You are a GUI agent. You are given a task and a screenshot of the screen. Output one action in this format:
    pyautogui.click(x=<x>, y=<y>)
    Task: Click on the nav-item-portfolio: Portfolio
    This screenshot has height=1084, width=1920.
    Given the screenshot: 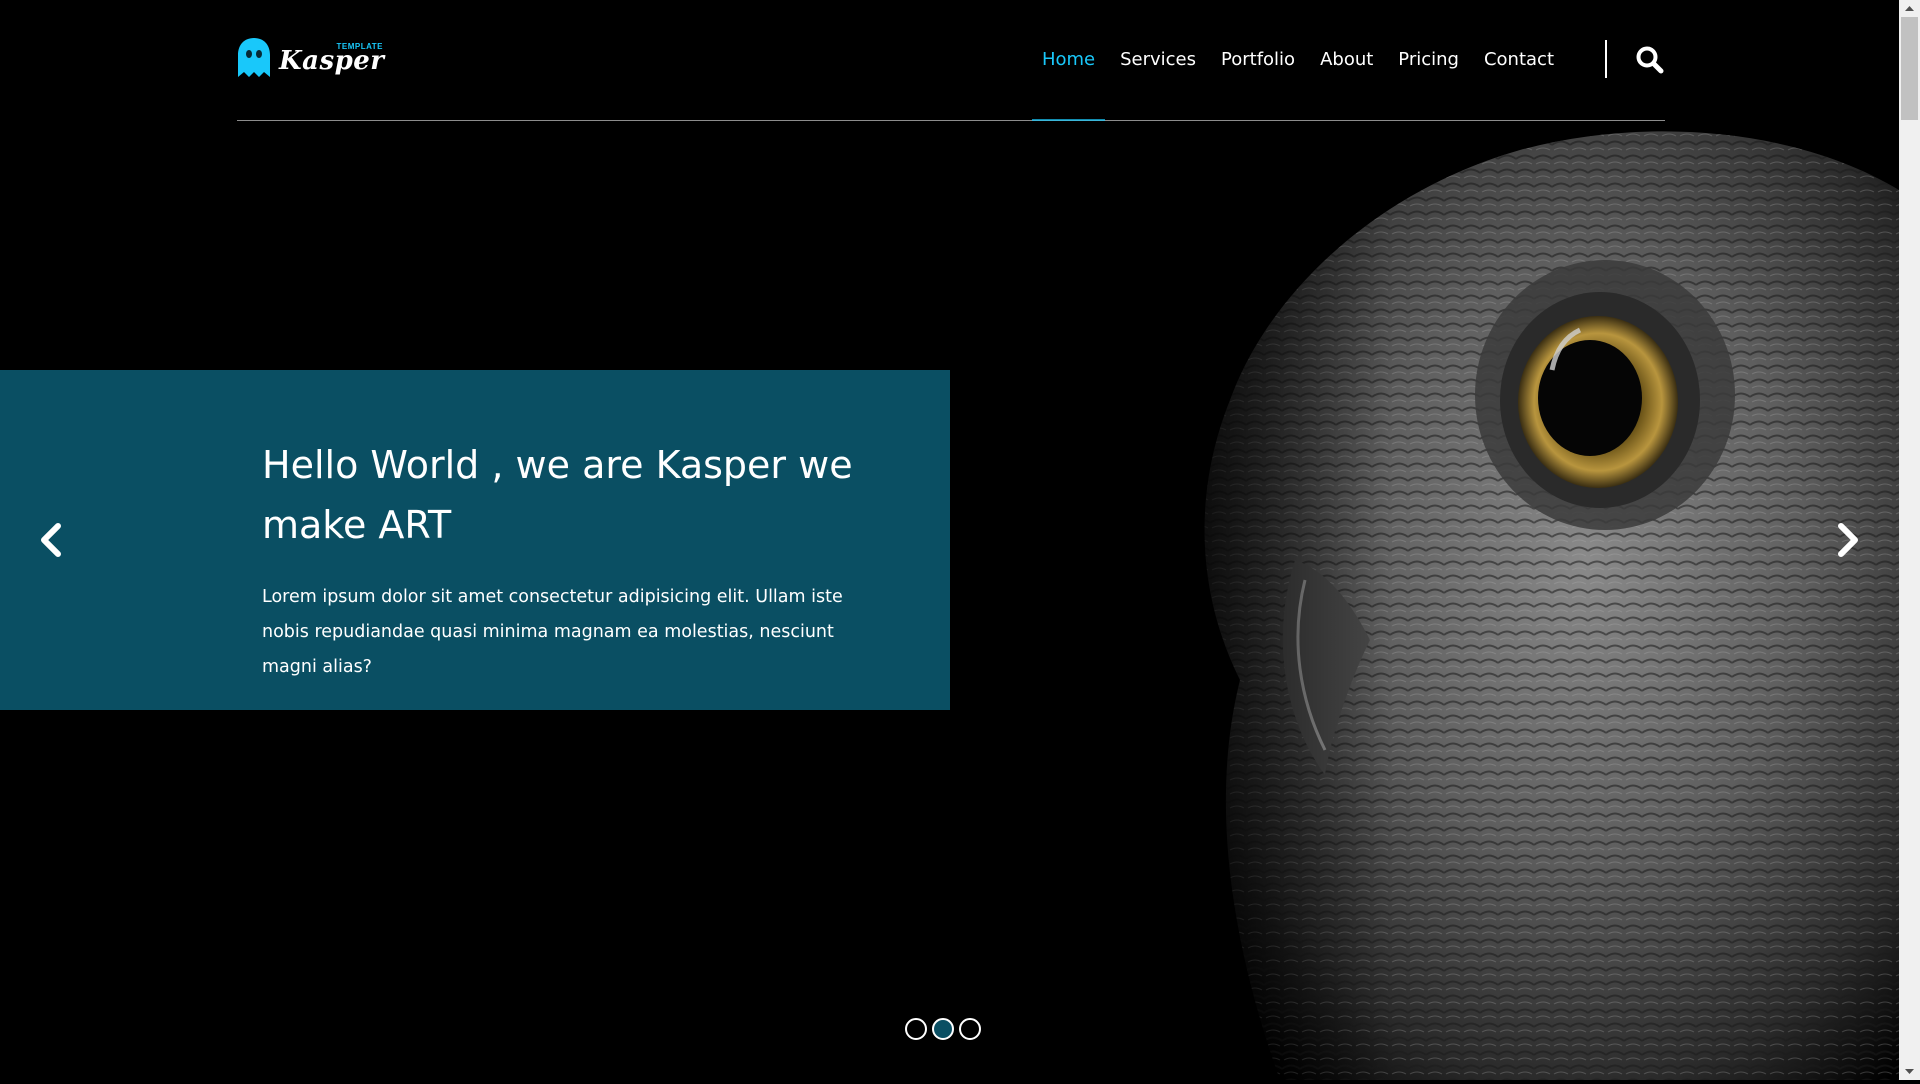 What is the action you would take?
    pyautogui.click(x=1258, y=60)
    